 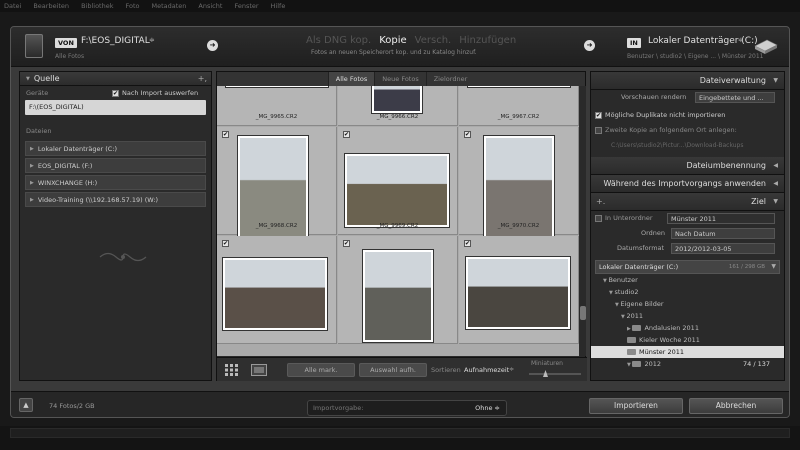 I want to click on photo-cell: _MG_9966.CR2, so click(x=398, y=106).